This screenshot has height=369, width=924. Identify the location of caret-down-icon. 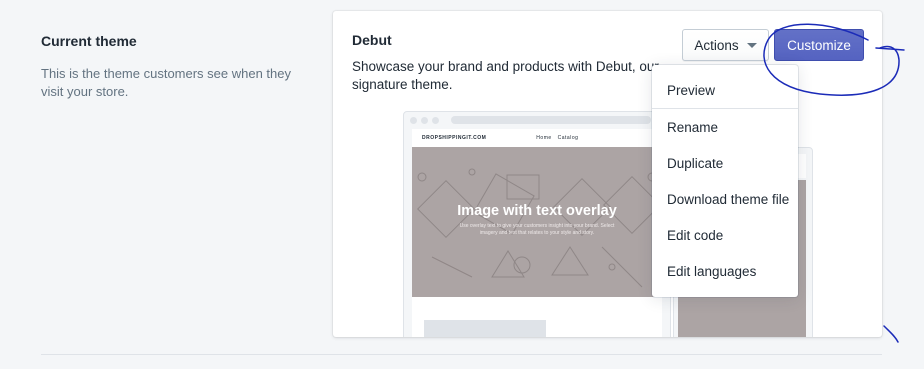
(751, 45).